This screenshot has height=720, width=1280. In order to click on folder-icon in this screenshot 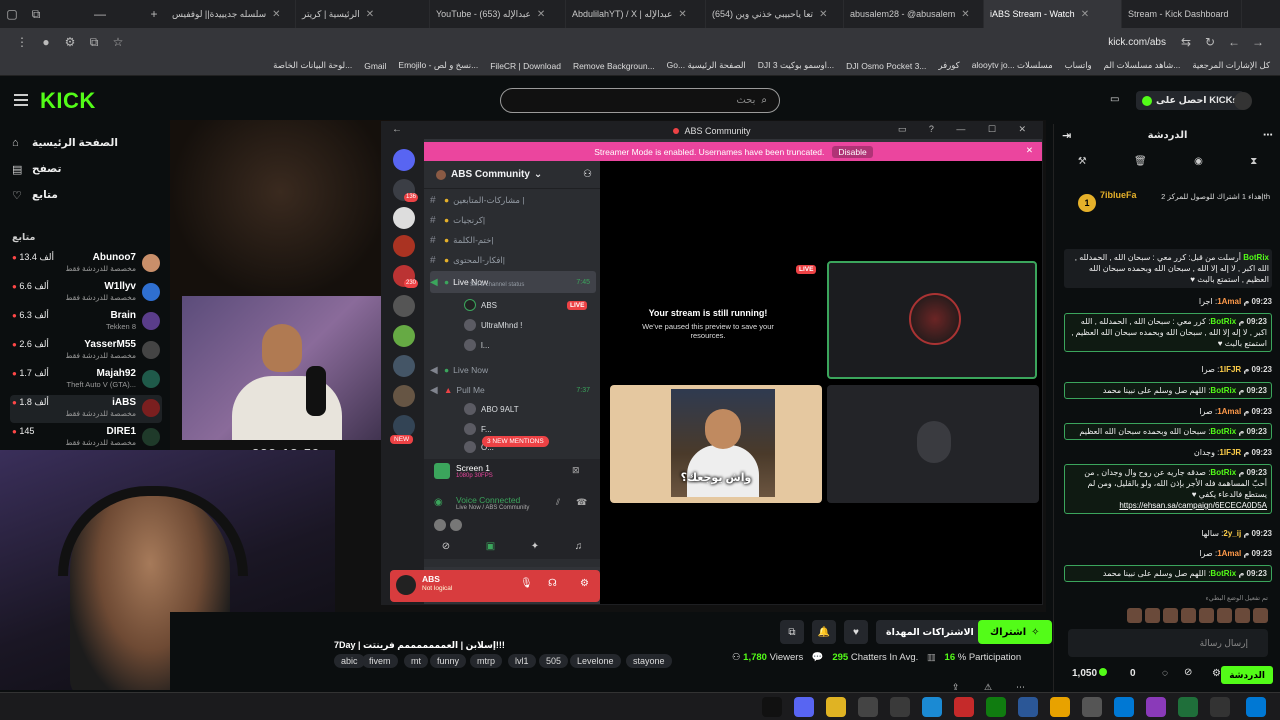, I will do `click(1060, 707)`.